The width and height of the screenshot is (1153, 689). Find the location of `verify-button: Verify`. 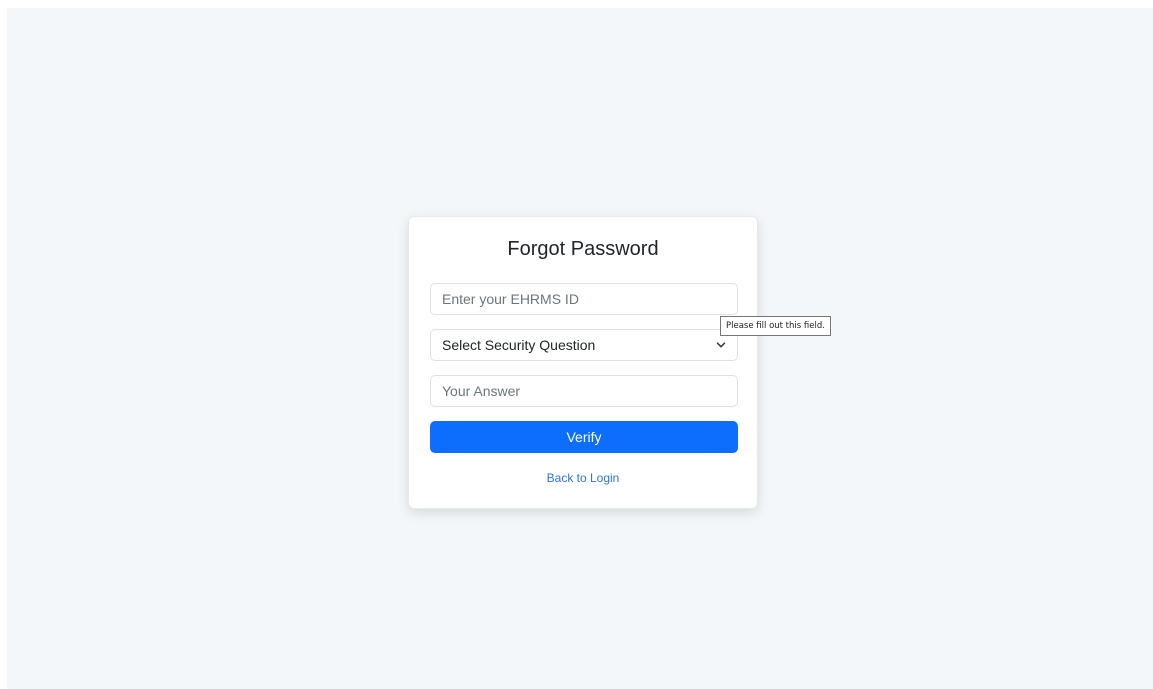

verify-button: Verify is located at coordinates (584, 437).